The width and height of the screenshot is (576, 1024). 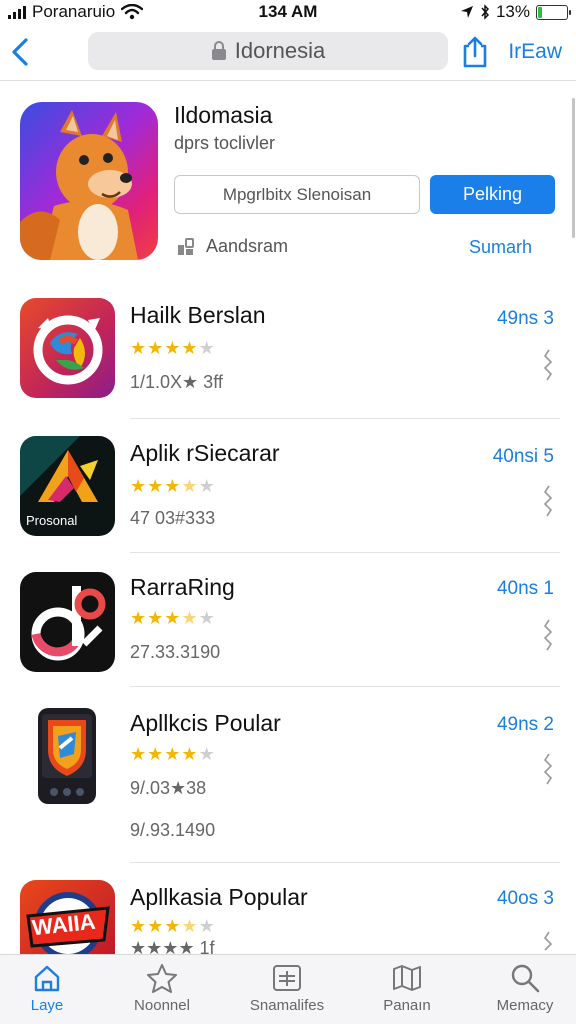 What do you see at coordinates (176, 382) in the screenshot?
I see `rating-count: 1/1.0X★ 3ff` at bounding box center [176, 382].